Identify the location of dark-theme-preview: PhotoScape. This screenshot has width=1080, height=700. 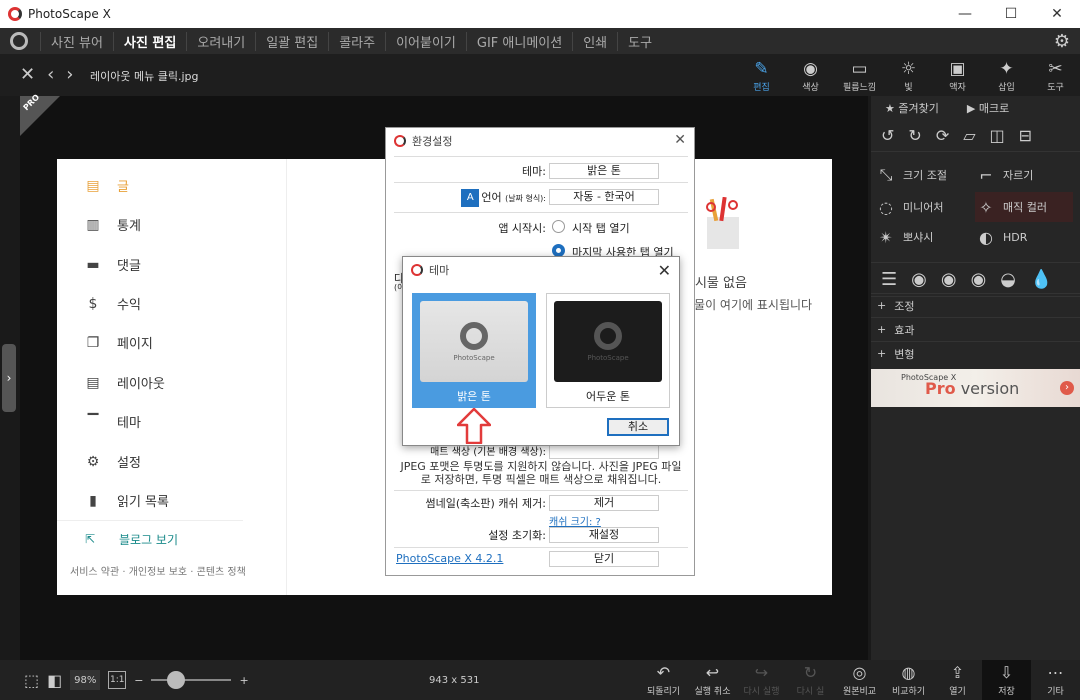
(608, 341).